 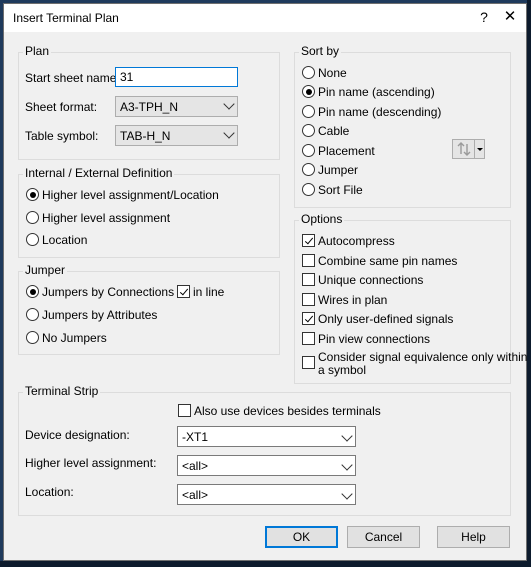 I want to click on also-use-devices-checkbox, so click(x=184, y=410).